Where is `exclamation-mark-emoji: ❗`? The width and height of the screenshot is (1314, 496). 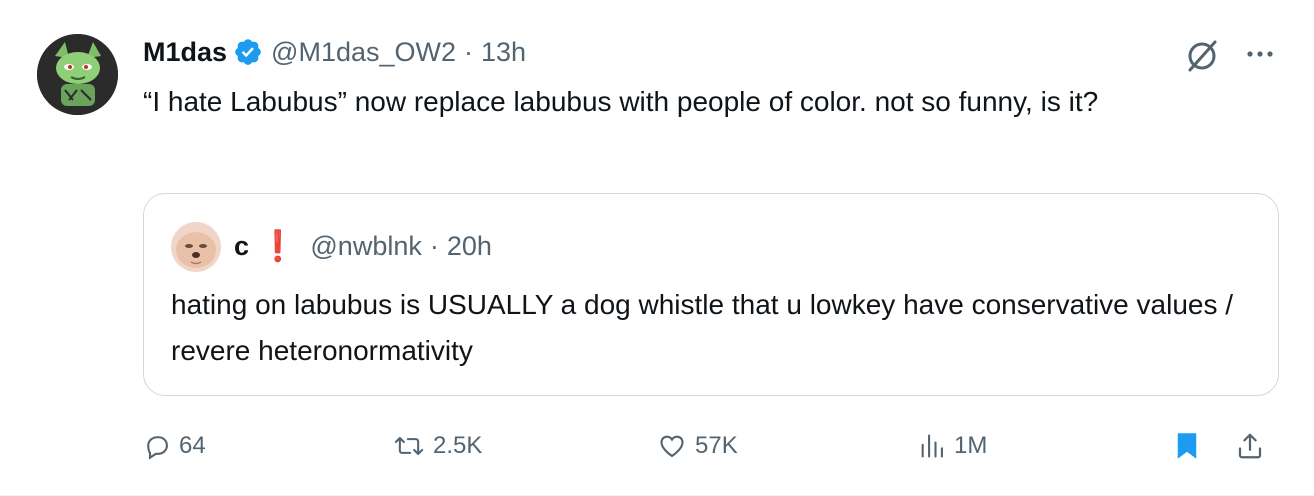
exclamation-mark-emoji: ❗ is located at coordinates (278, 246).